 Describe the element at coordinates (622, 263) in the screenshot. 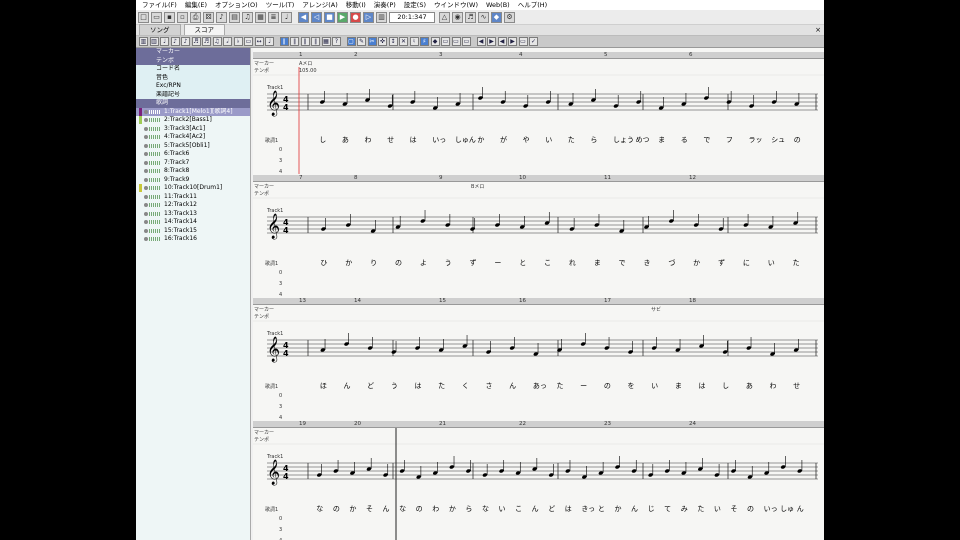

I see `lyric-syllable: で` at that location.